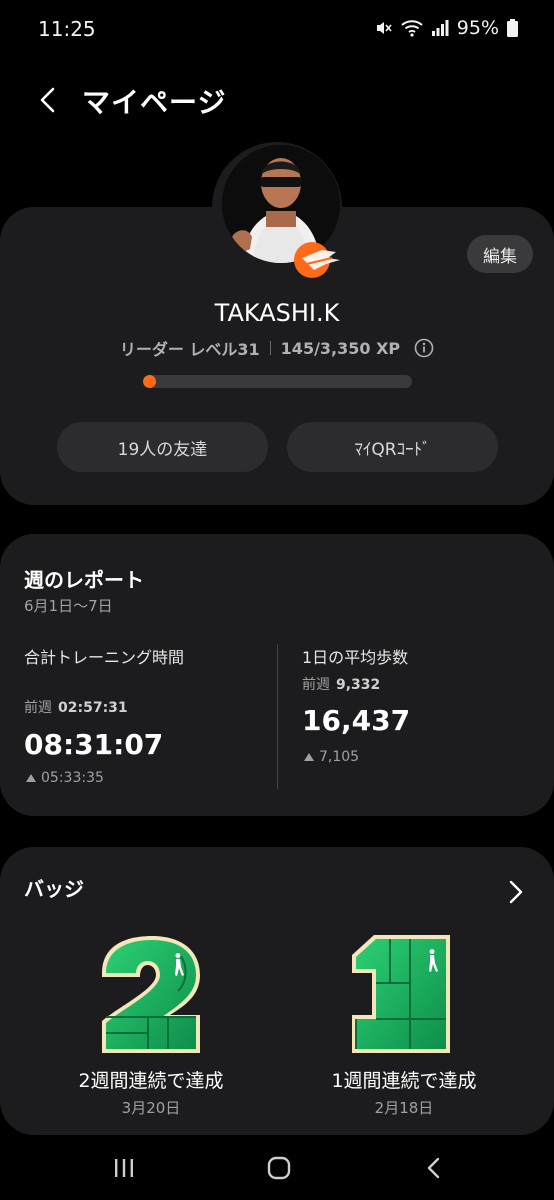 The height and width of the screenshot is (1200, 554). I want to click on status-bar: 11:25 95%, so click(277, 30).